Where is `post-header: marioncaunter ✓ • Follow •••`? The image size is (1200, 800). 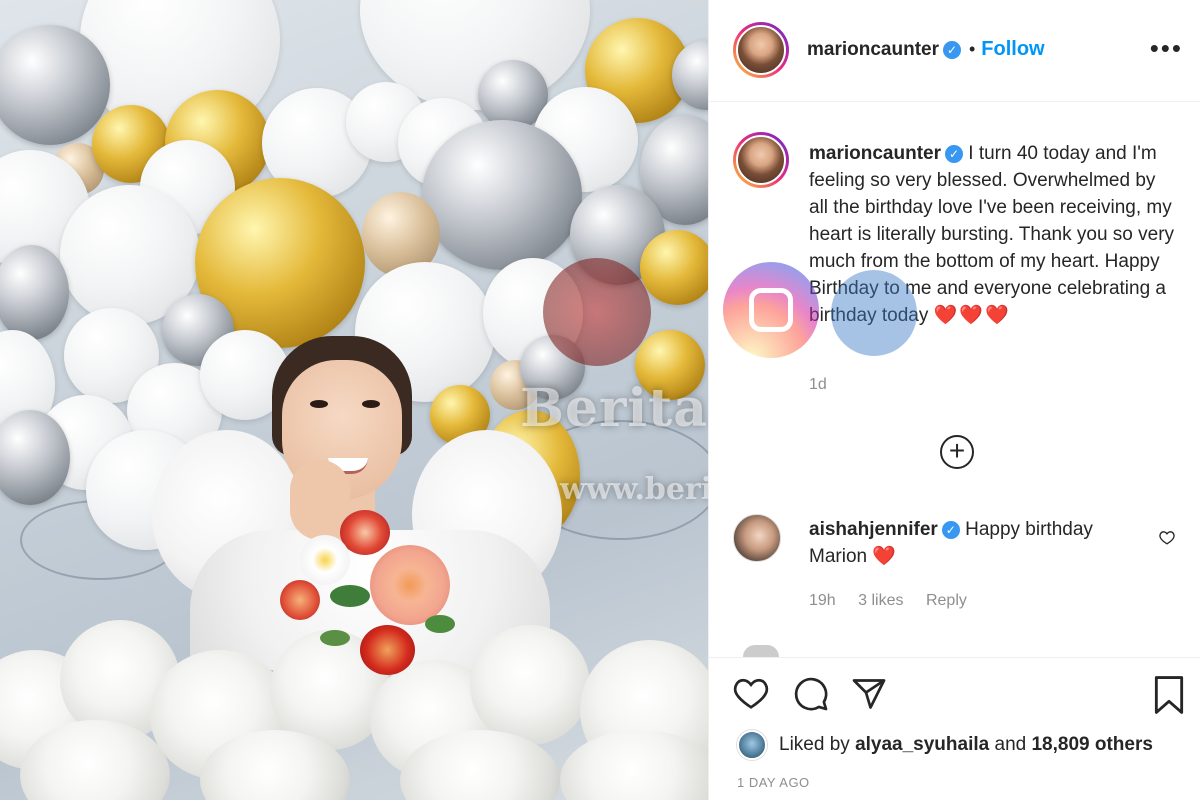 post-header: marioncaunter ✓ • Follow ••• is located at coordinates (954, 51).